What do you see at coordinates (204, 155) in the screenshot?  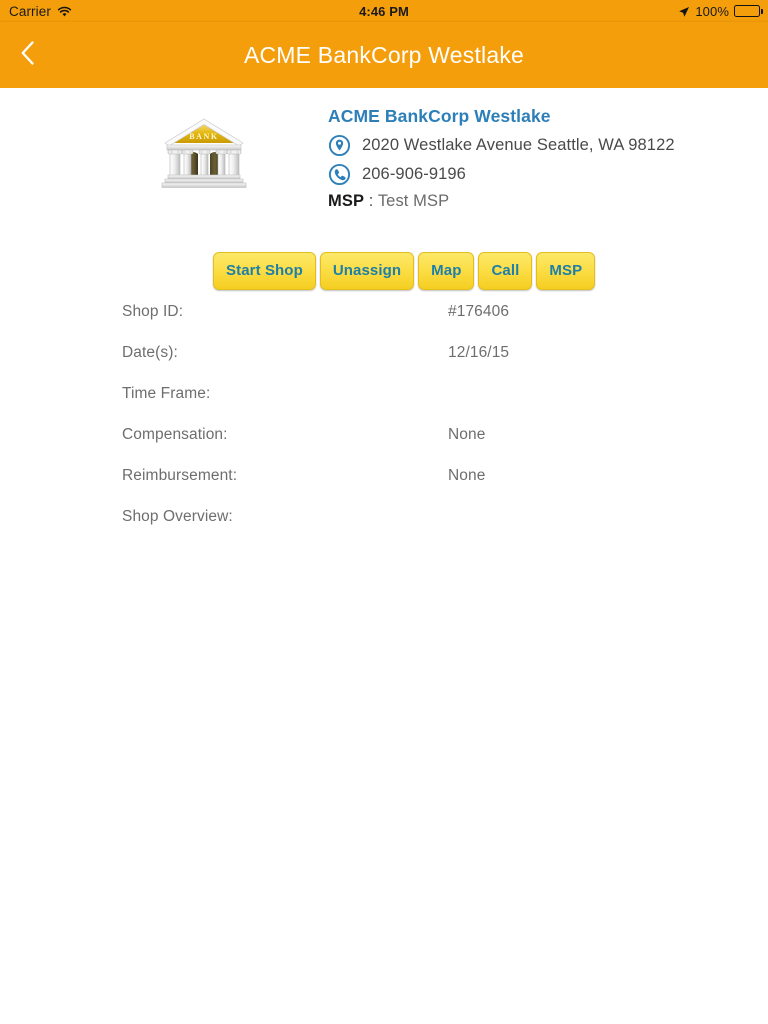 I see `bank-building-icon: BANK` at bounding box center [204, 155].